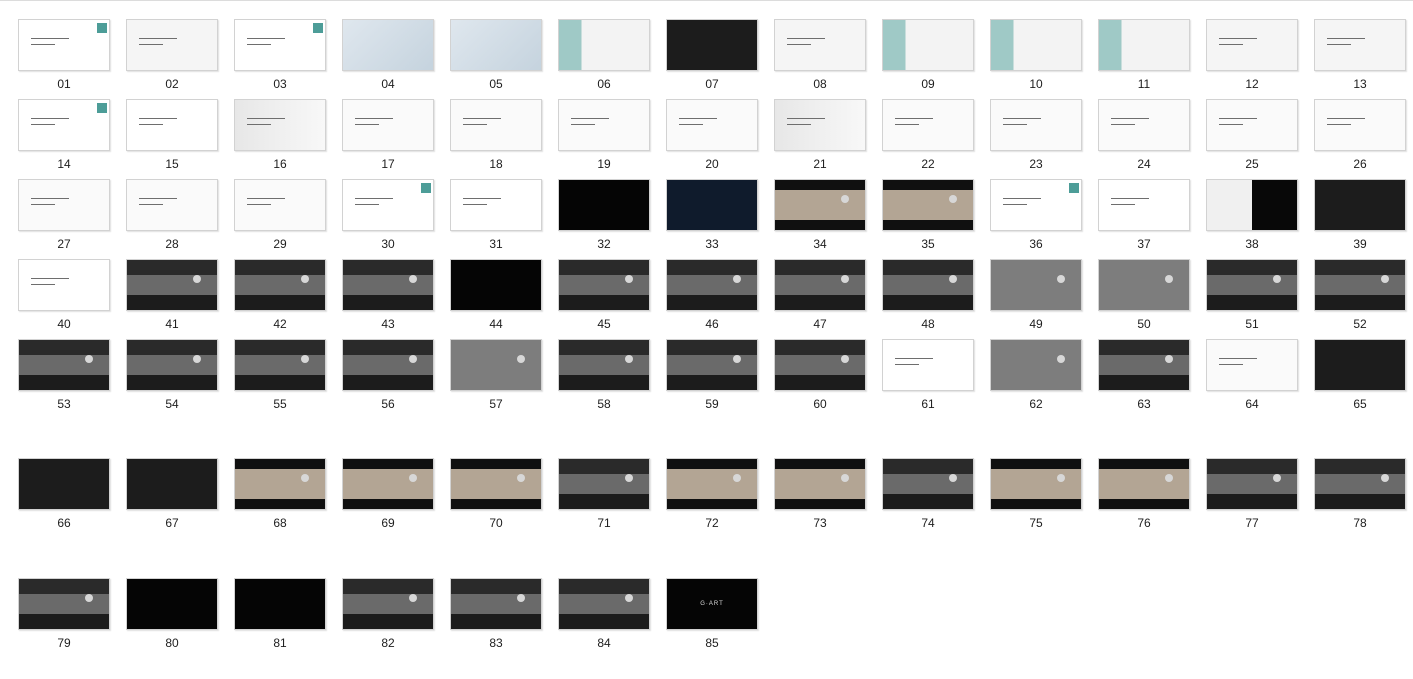  I want to click on slide-number: 74, so click(928, 523).